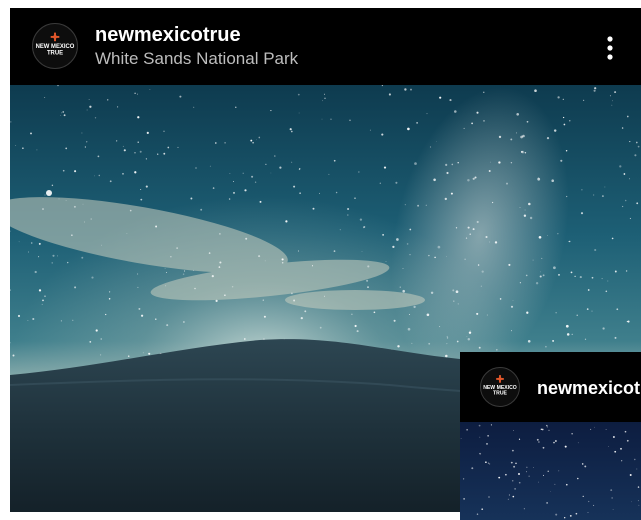 This screenshot has width=641, height=520. I want to click on post-username: newmexicotrue, so click(168, 35).